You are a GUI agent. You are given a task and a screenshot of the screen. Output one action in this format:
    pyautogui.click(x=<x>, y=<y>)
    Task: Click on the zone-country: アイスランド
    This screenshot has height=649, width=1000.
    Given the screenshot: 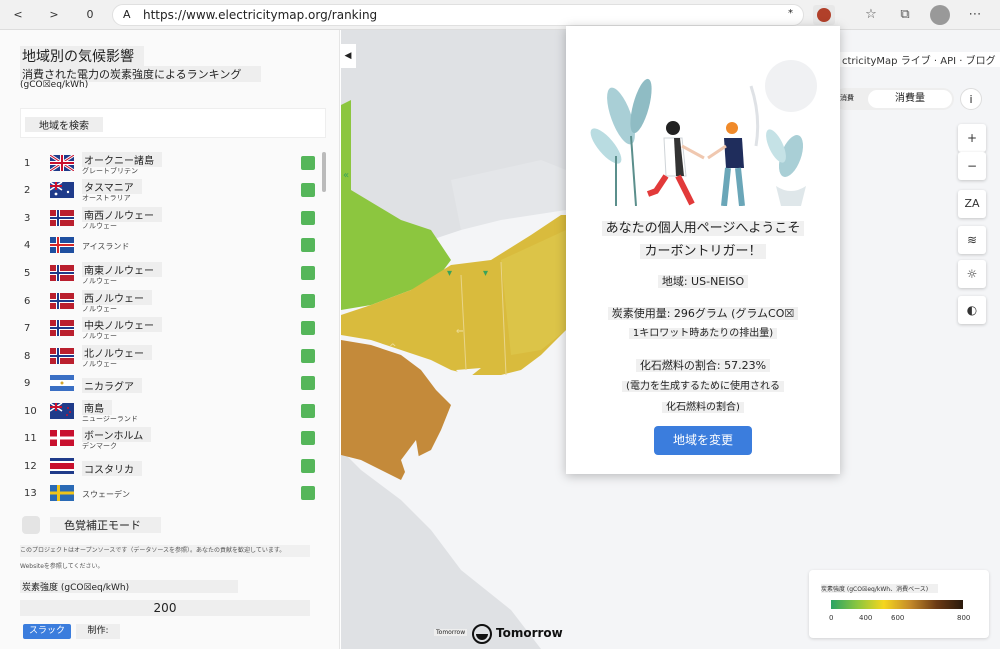 What is the action you would take?
    pyautogui.click(x=106, y=246)
    